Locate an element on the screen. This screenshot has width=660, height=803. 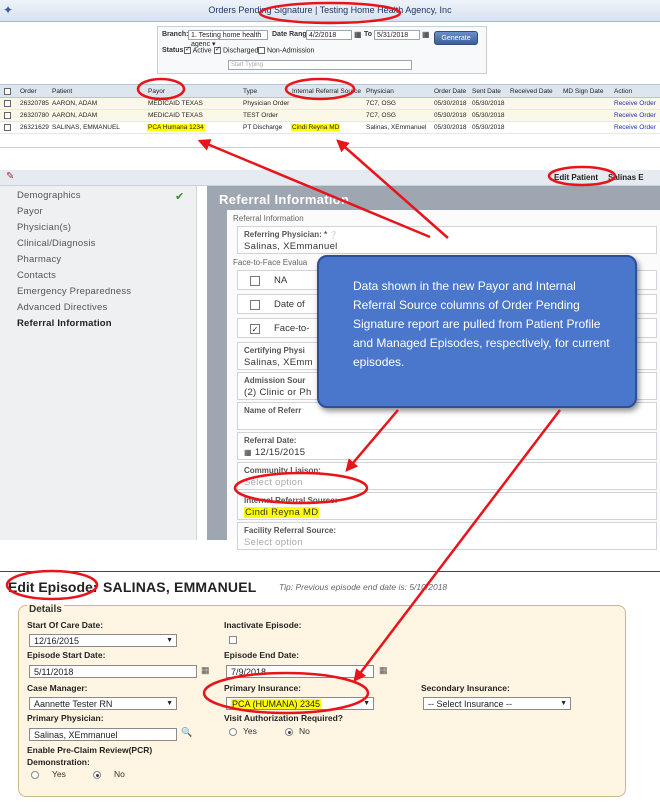
cell-patient: SALINAS, EMMANUEL is located at coordinates (86, 127).